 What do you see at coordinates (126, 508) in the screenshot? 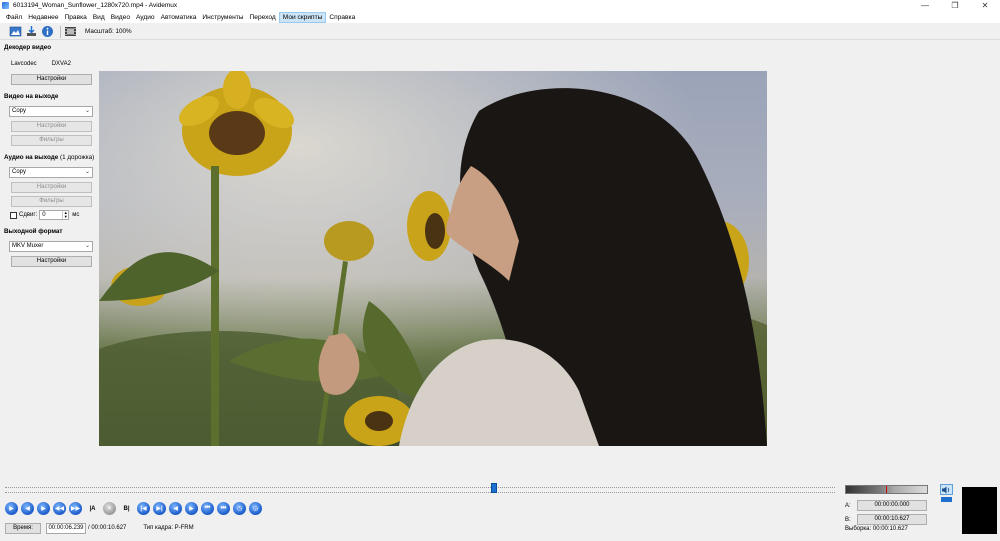
I see `set-marker-b-button: B|` at bounding box center [126, 508].